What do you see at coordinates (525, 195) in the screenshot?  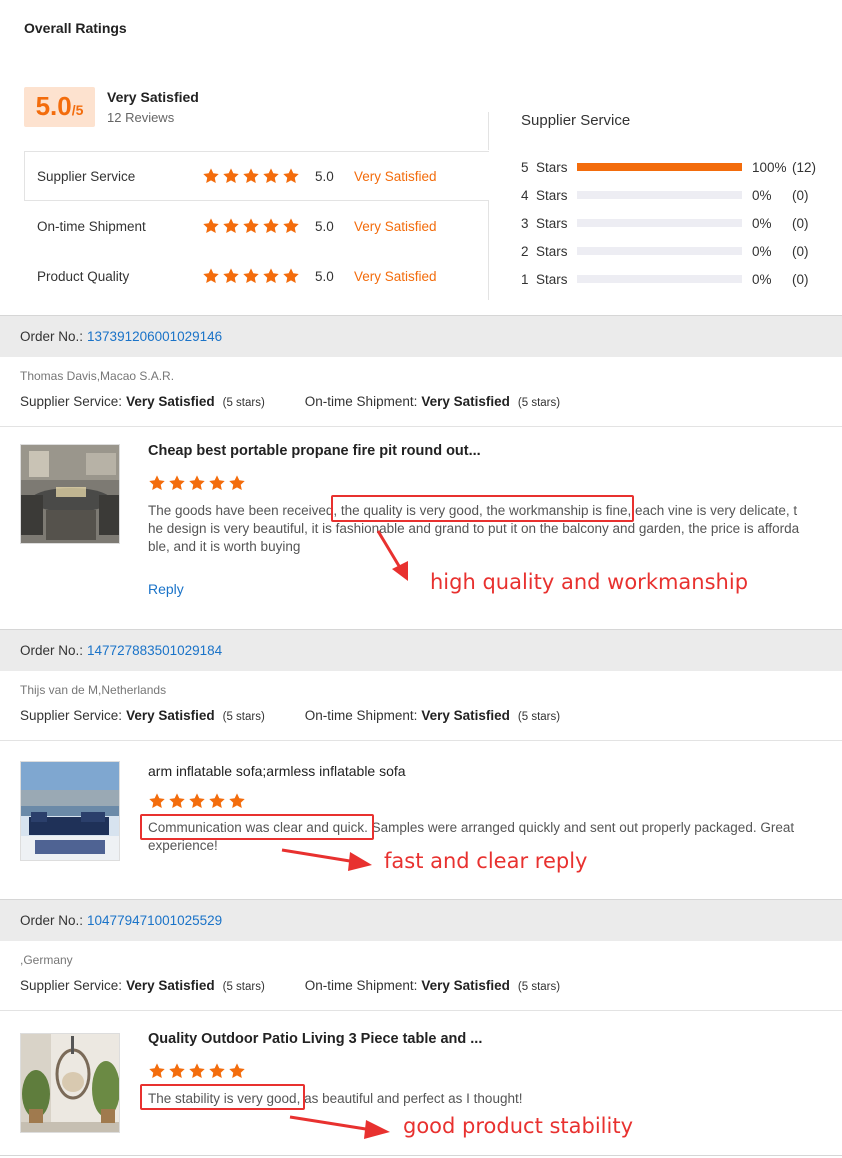 I see `star-level: 4` at bounding box center [525, 195].